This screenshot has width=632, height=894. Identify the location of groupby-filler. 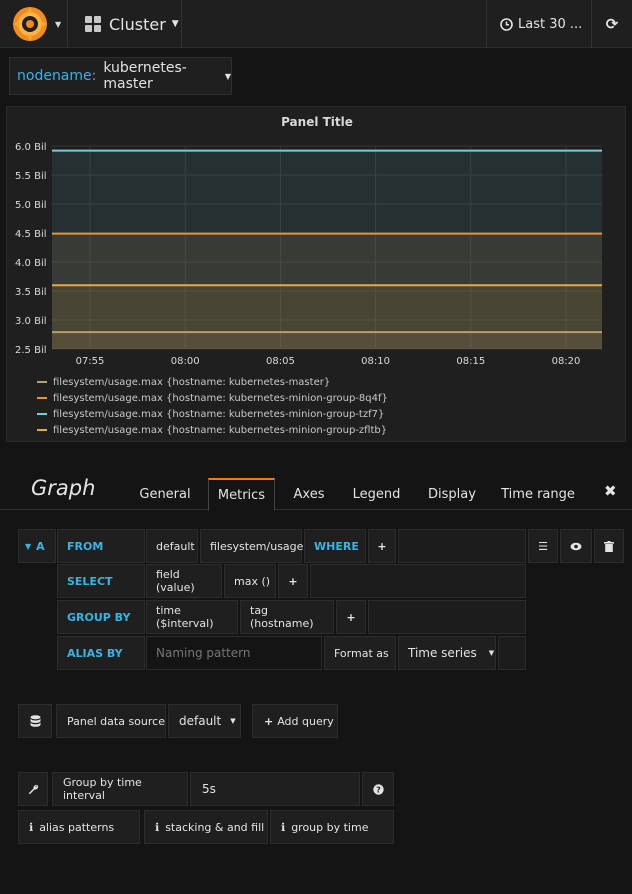
(447, 617).